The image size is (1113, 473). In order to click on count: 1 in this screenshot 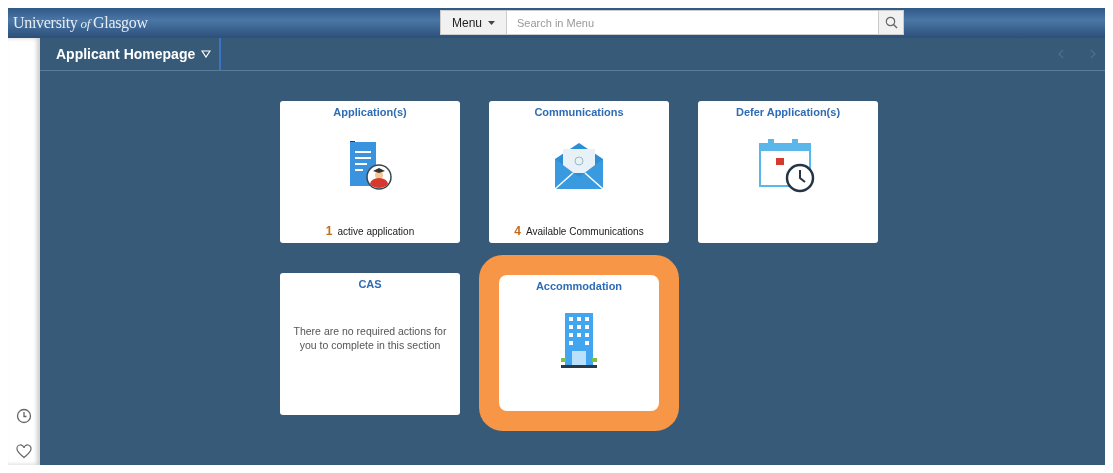, I will do `click(329, 231)`.